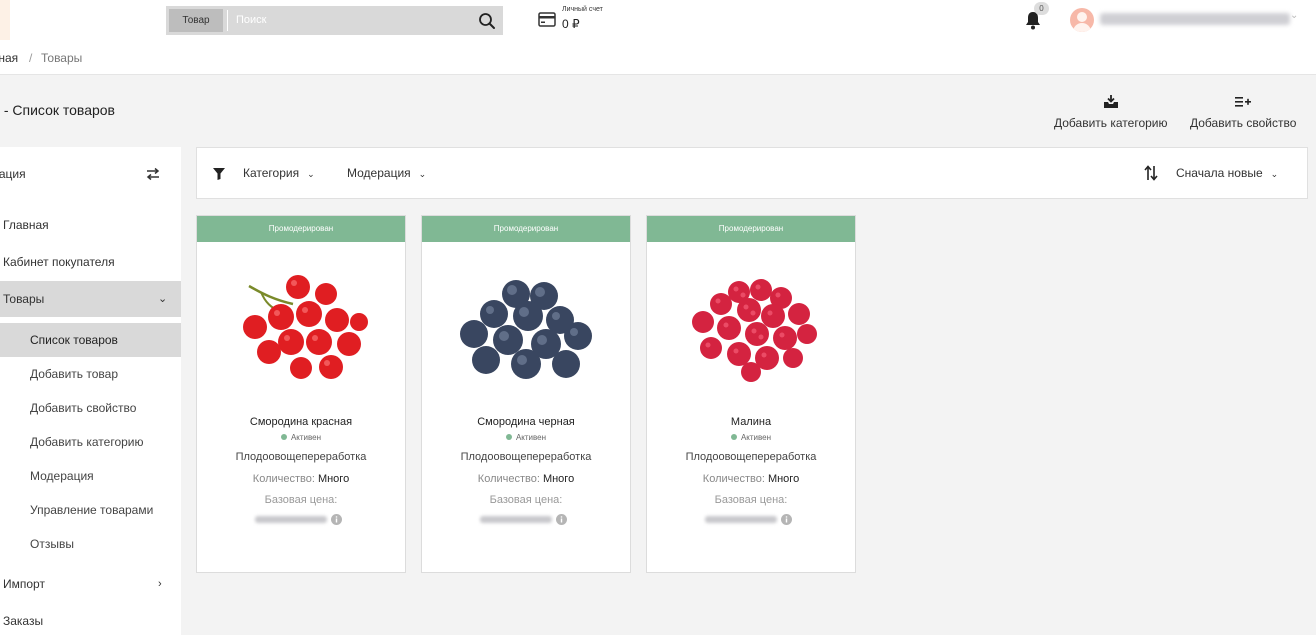 The height and width of the screenshot is (635, 1316). Describe the element at coordinates (301, 422) in the screenshot. I see `product-name: Смородина красная` at that location.